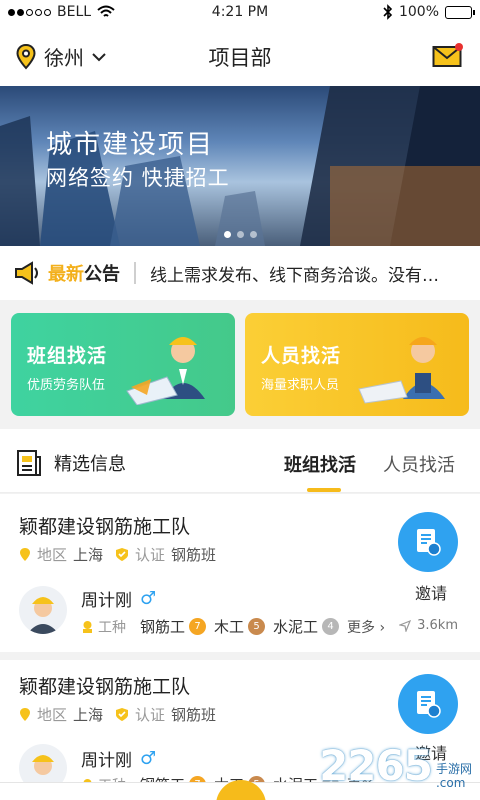  What do you see at coordinates (300, 275) in the screenshot?
I see `announcement-text: 线上需求发布、线下商务洽谈。没有中介费` at bounding box center [300, 275].